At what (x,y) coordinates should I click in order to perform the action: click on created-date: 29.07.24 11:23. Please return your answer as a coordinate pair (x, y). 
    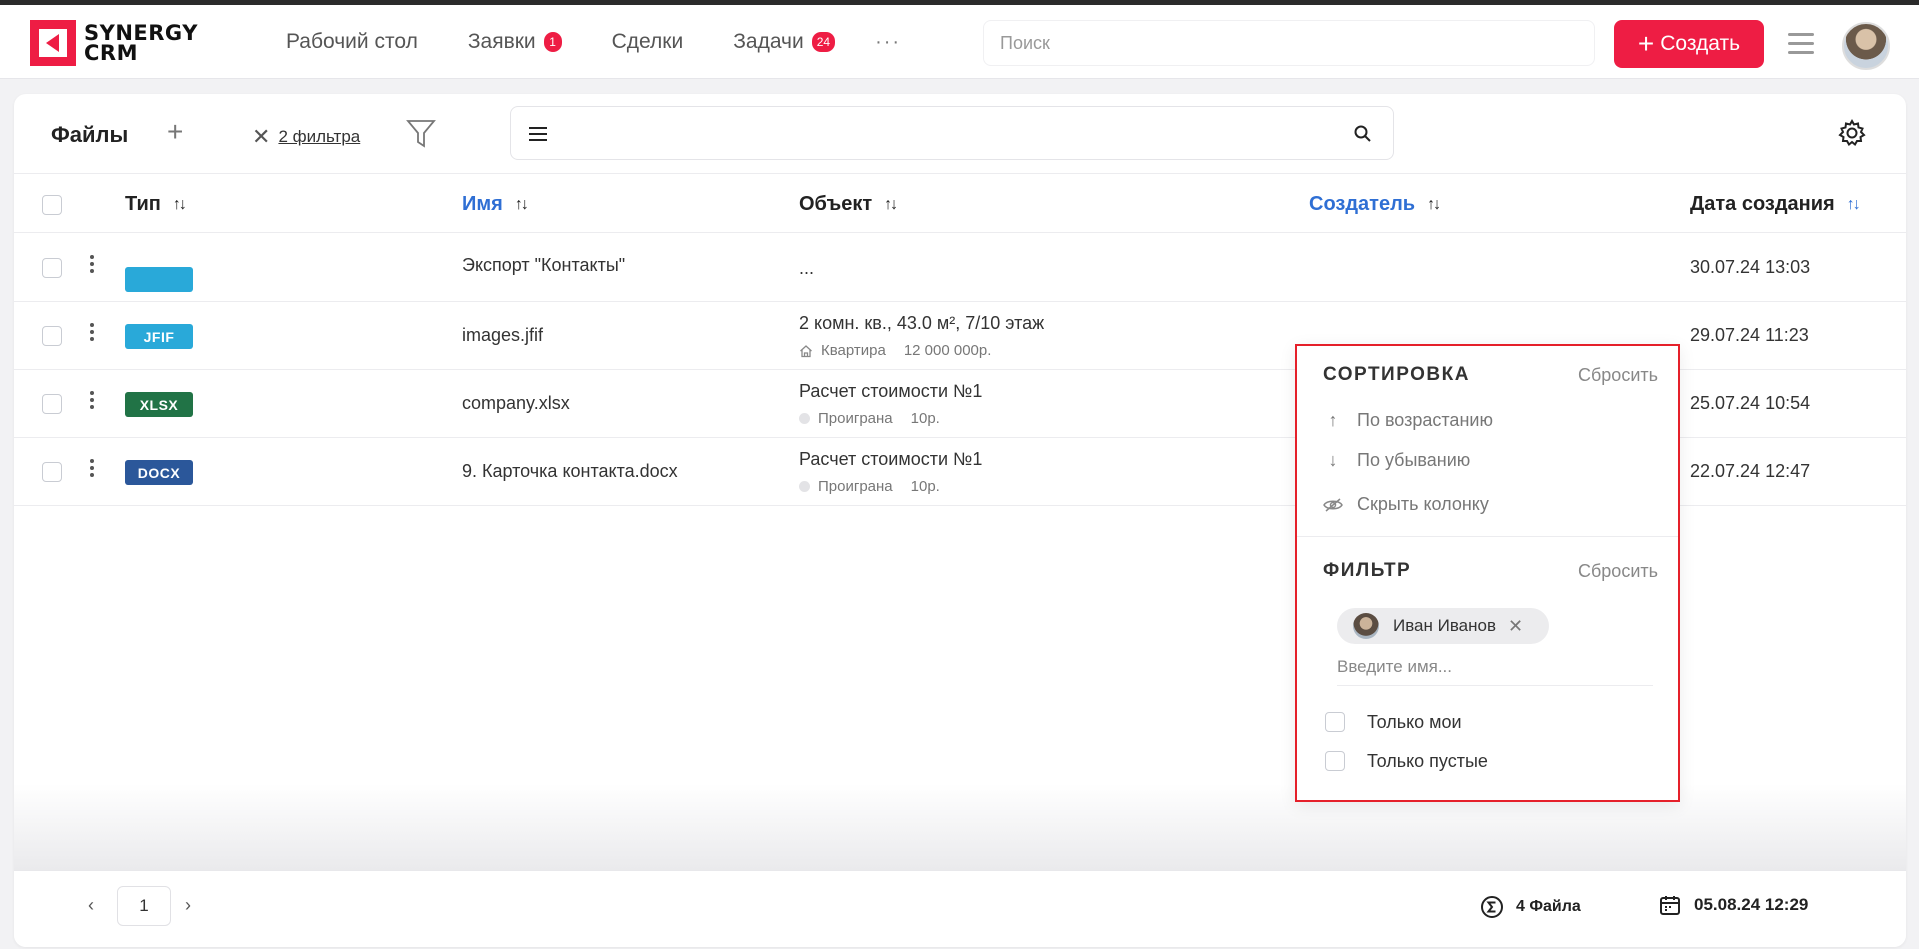
    Looking at the image, I should click on (1749, 335).